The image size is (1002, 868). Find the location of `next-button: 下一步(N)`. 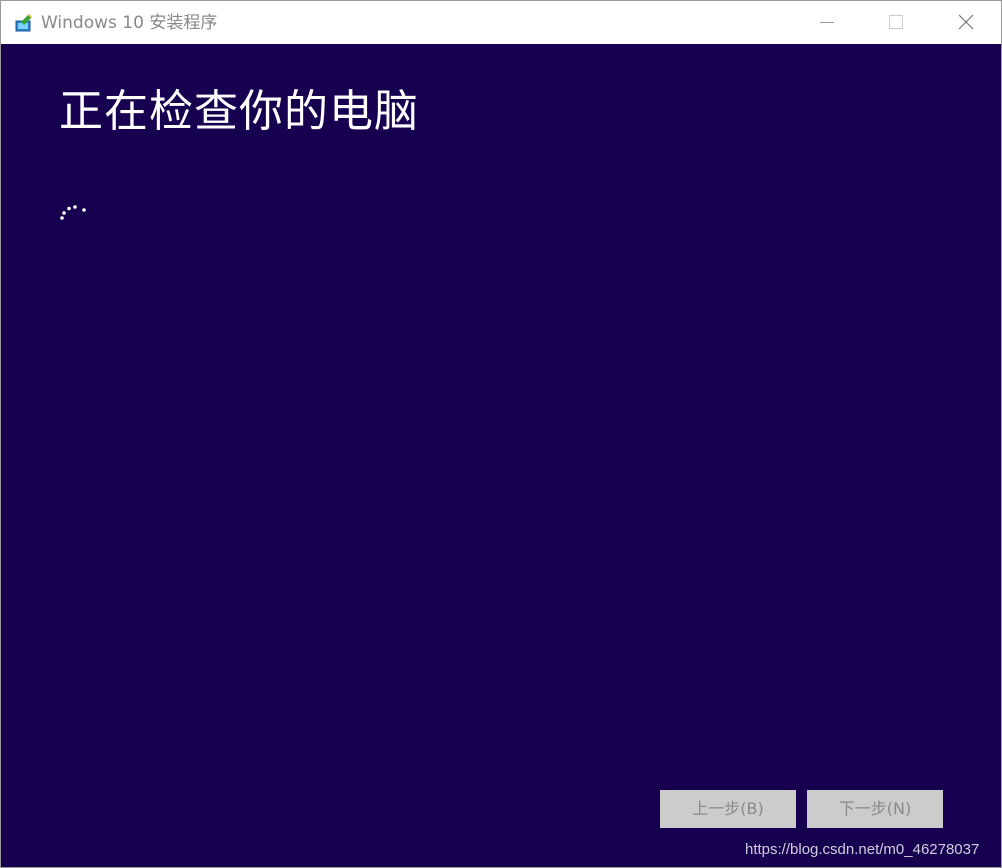

next-button: 下一步(N) is located at coordinates (875, 809).